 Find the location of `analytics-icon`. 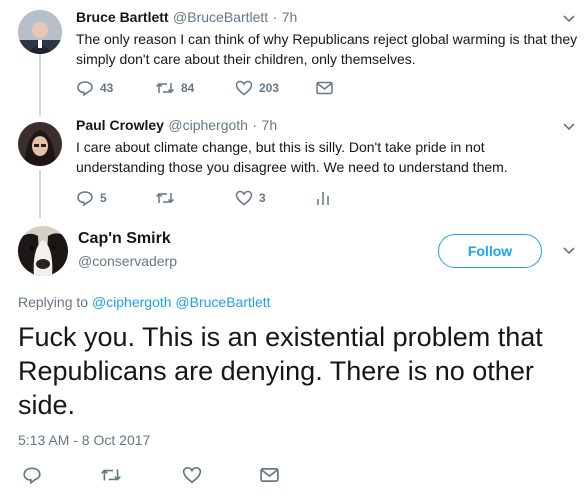

analytics-icon is located at coordinates (323, 198).